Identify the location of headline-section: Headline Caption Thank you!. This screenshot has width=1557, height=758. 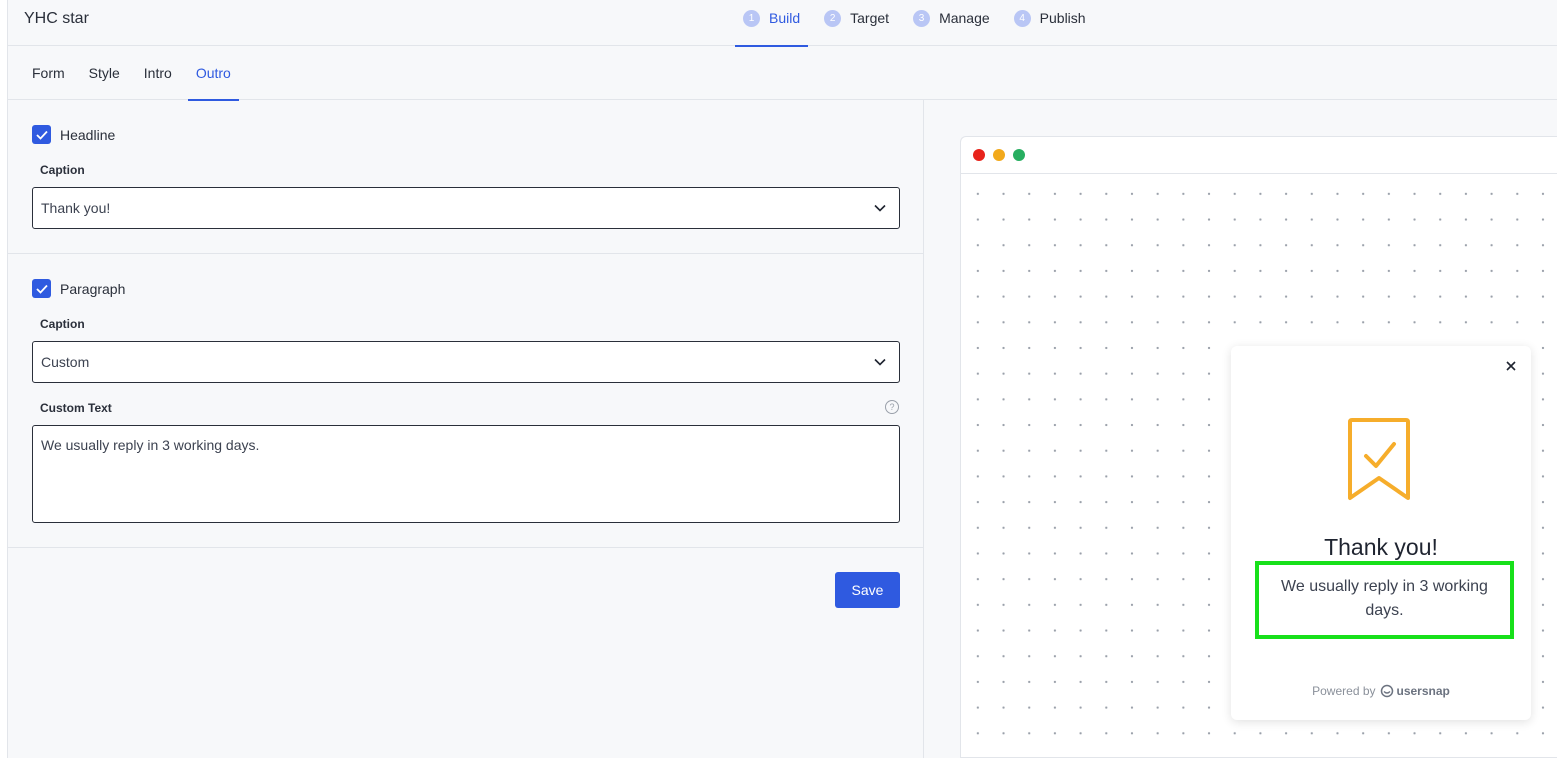
(466, 177).